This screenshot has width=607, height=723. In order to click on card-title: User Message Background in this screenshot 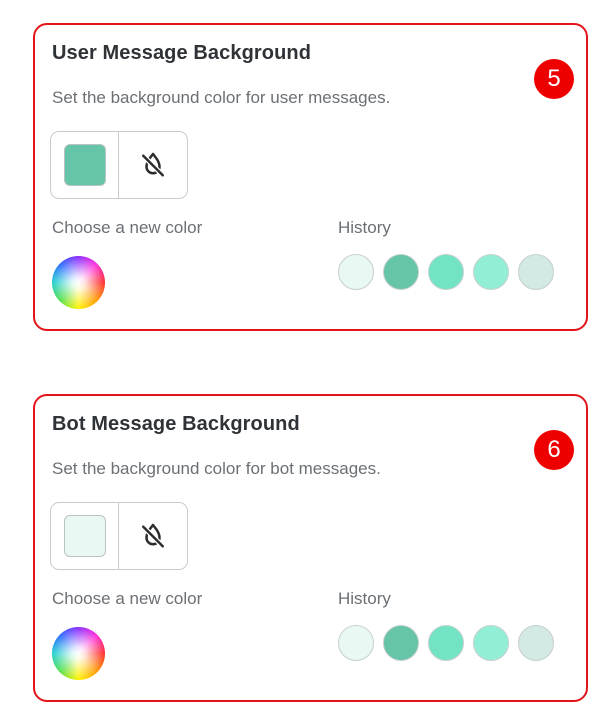, I will do `click(182, 53)`.